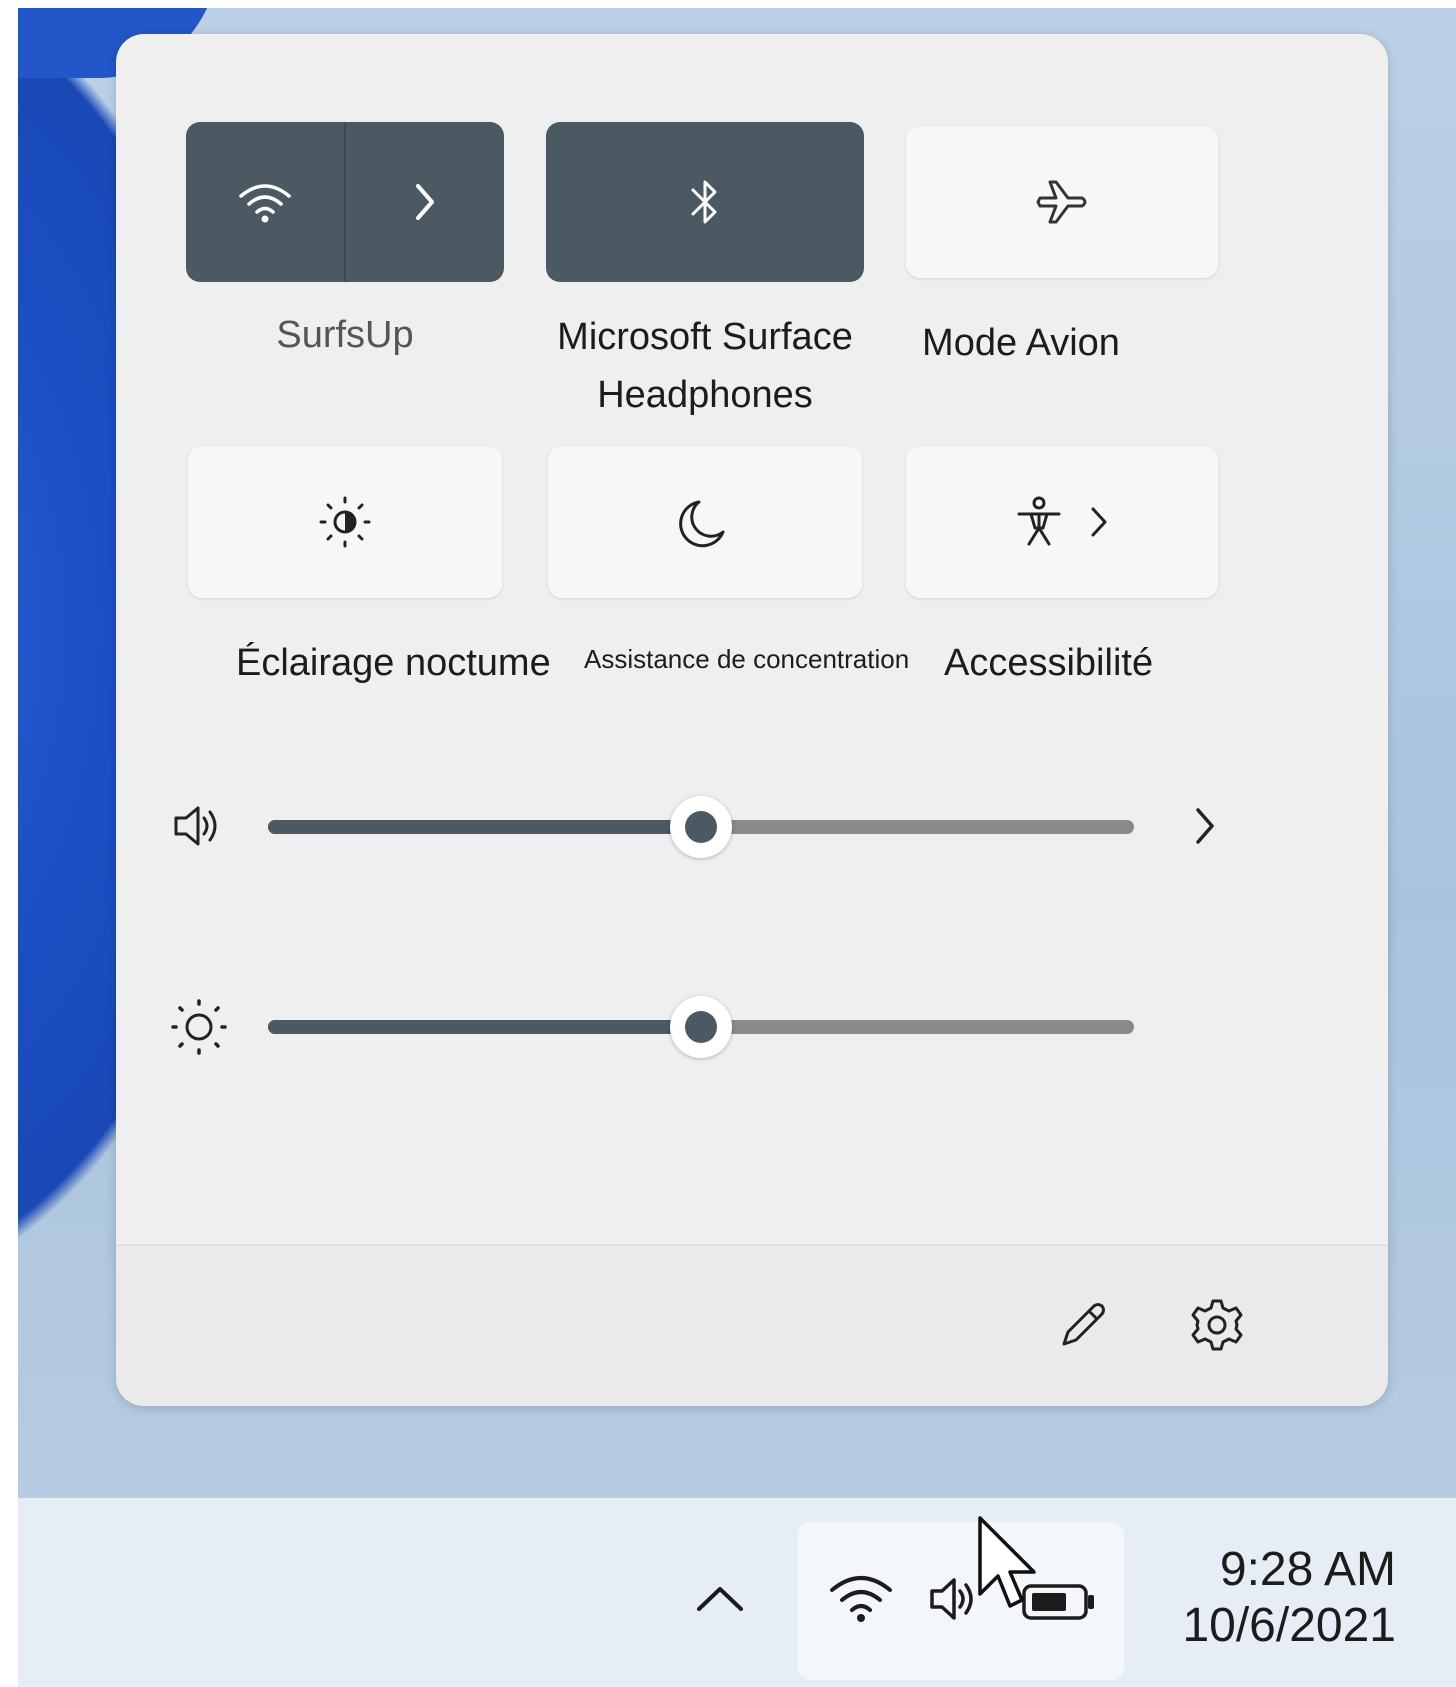 This screenshot has width=1456, height=1687. I want to click on night-light-icon, so click(345, 522).